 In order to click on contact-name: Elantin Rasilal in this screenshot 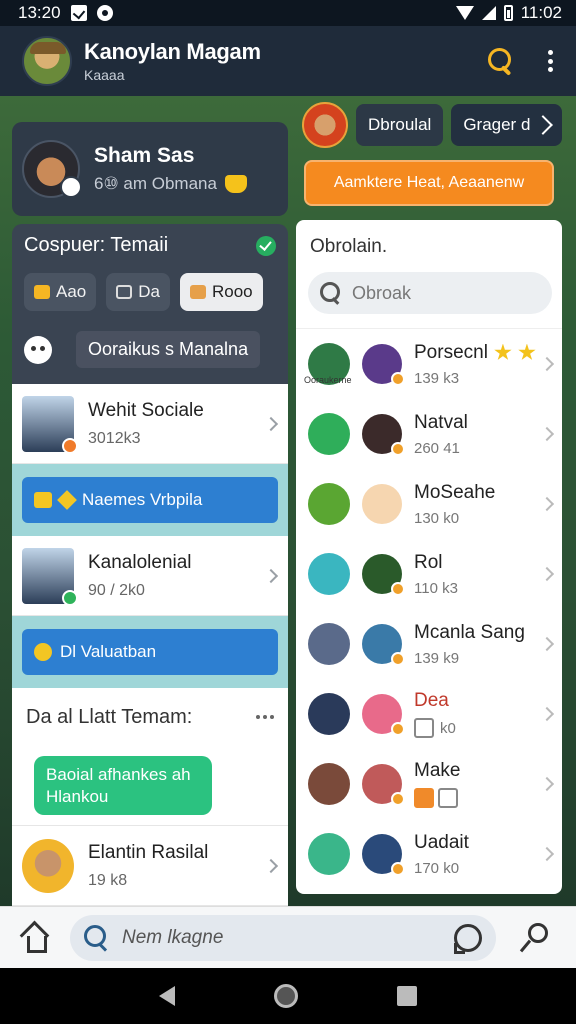, I will do `click(148, 852)`.